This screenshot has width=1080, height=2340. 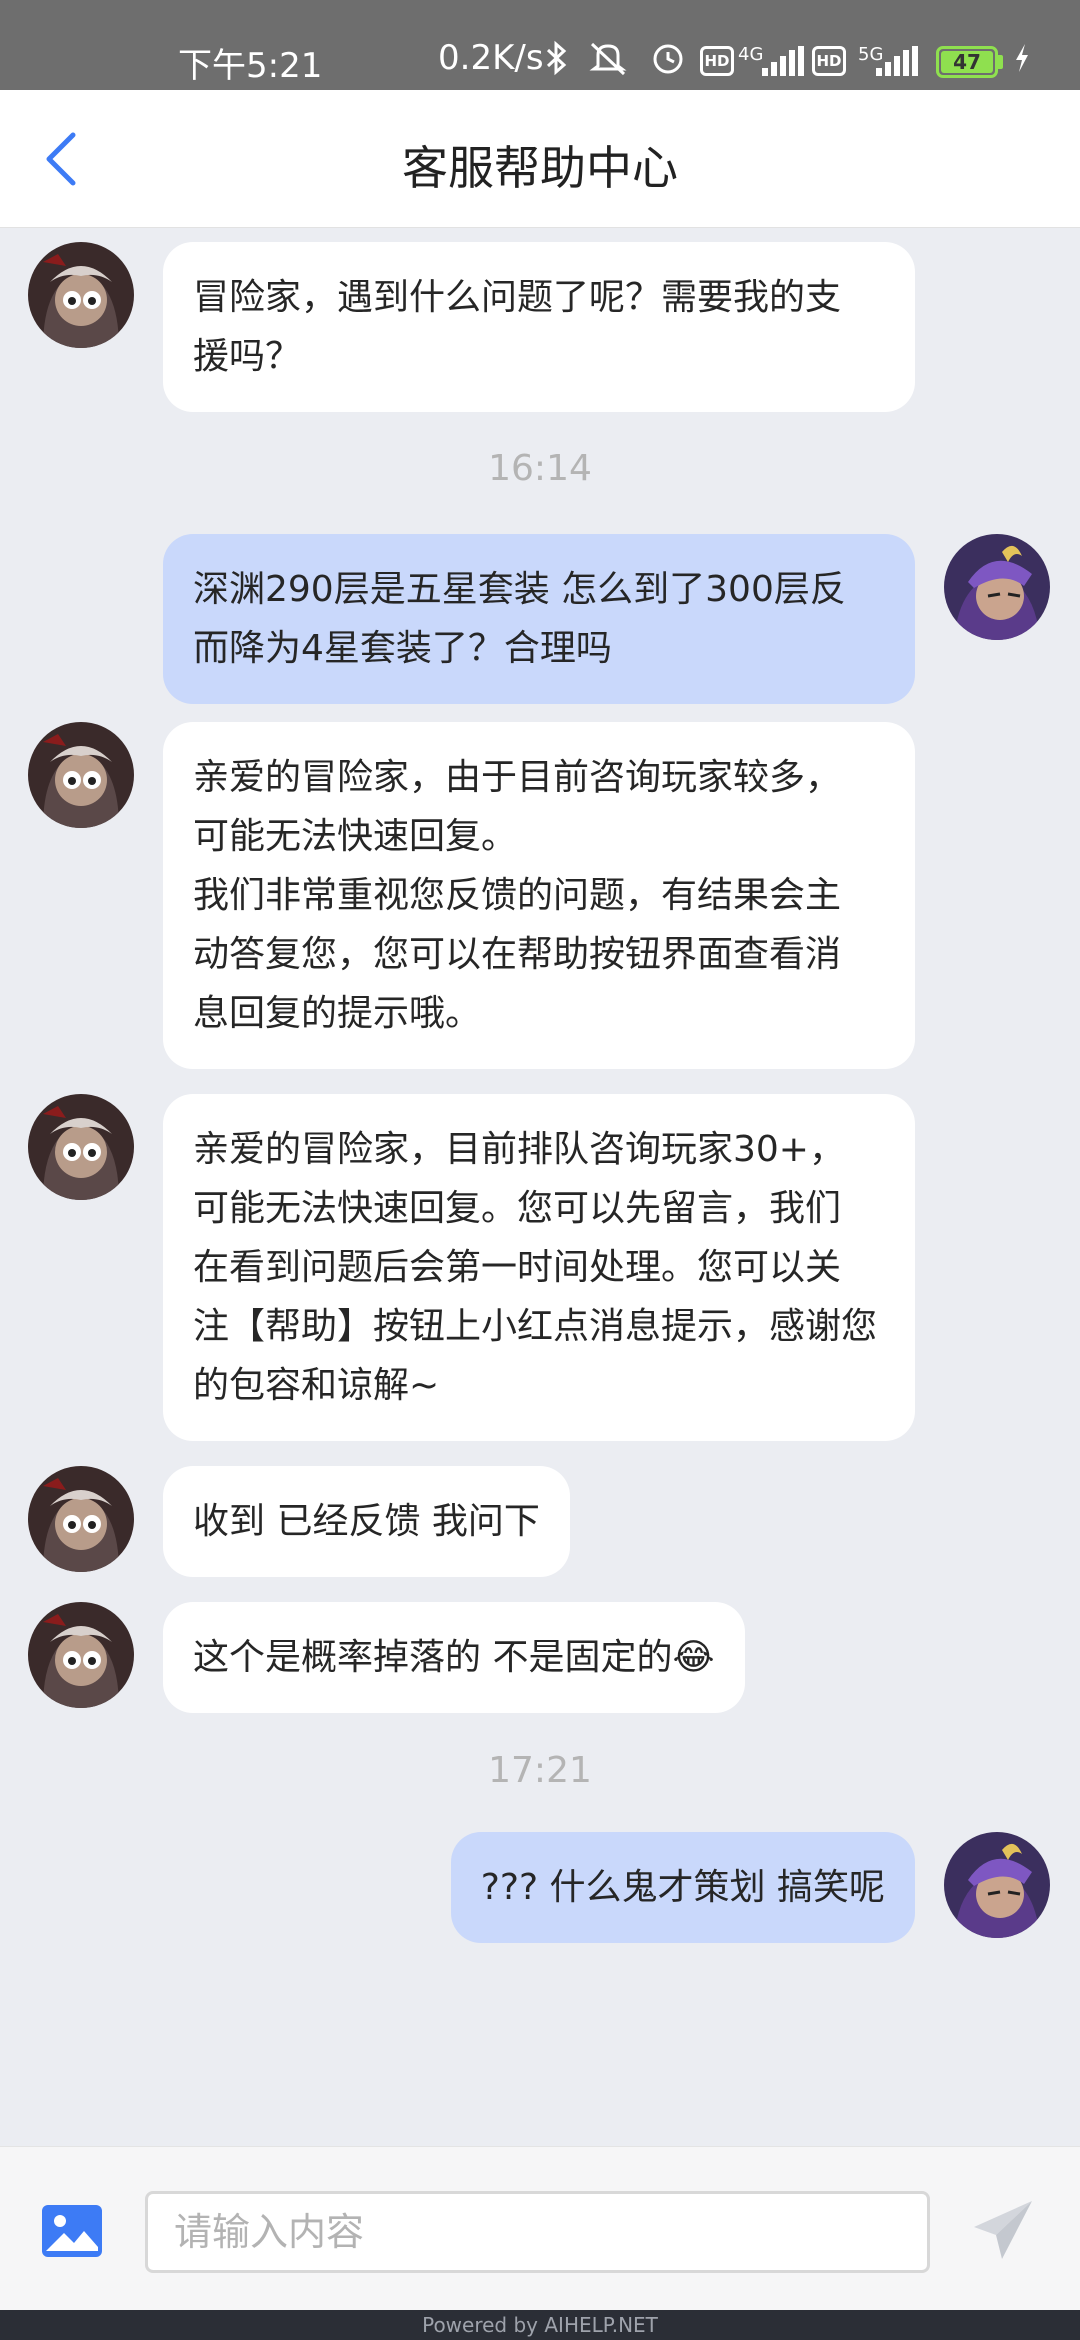 I want to click on send-icon, so click(x=1003, y=2230).